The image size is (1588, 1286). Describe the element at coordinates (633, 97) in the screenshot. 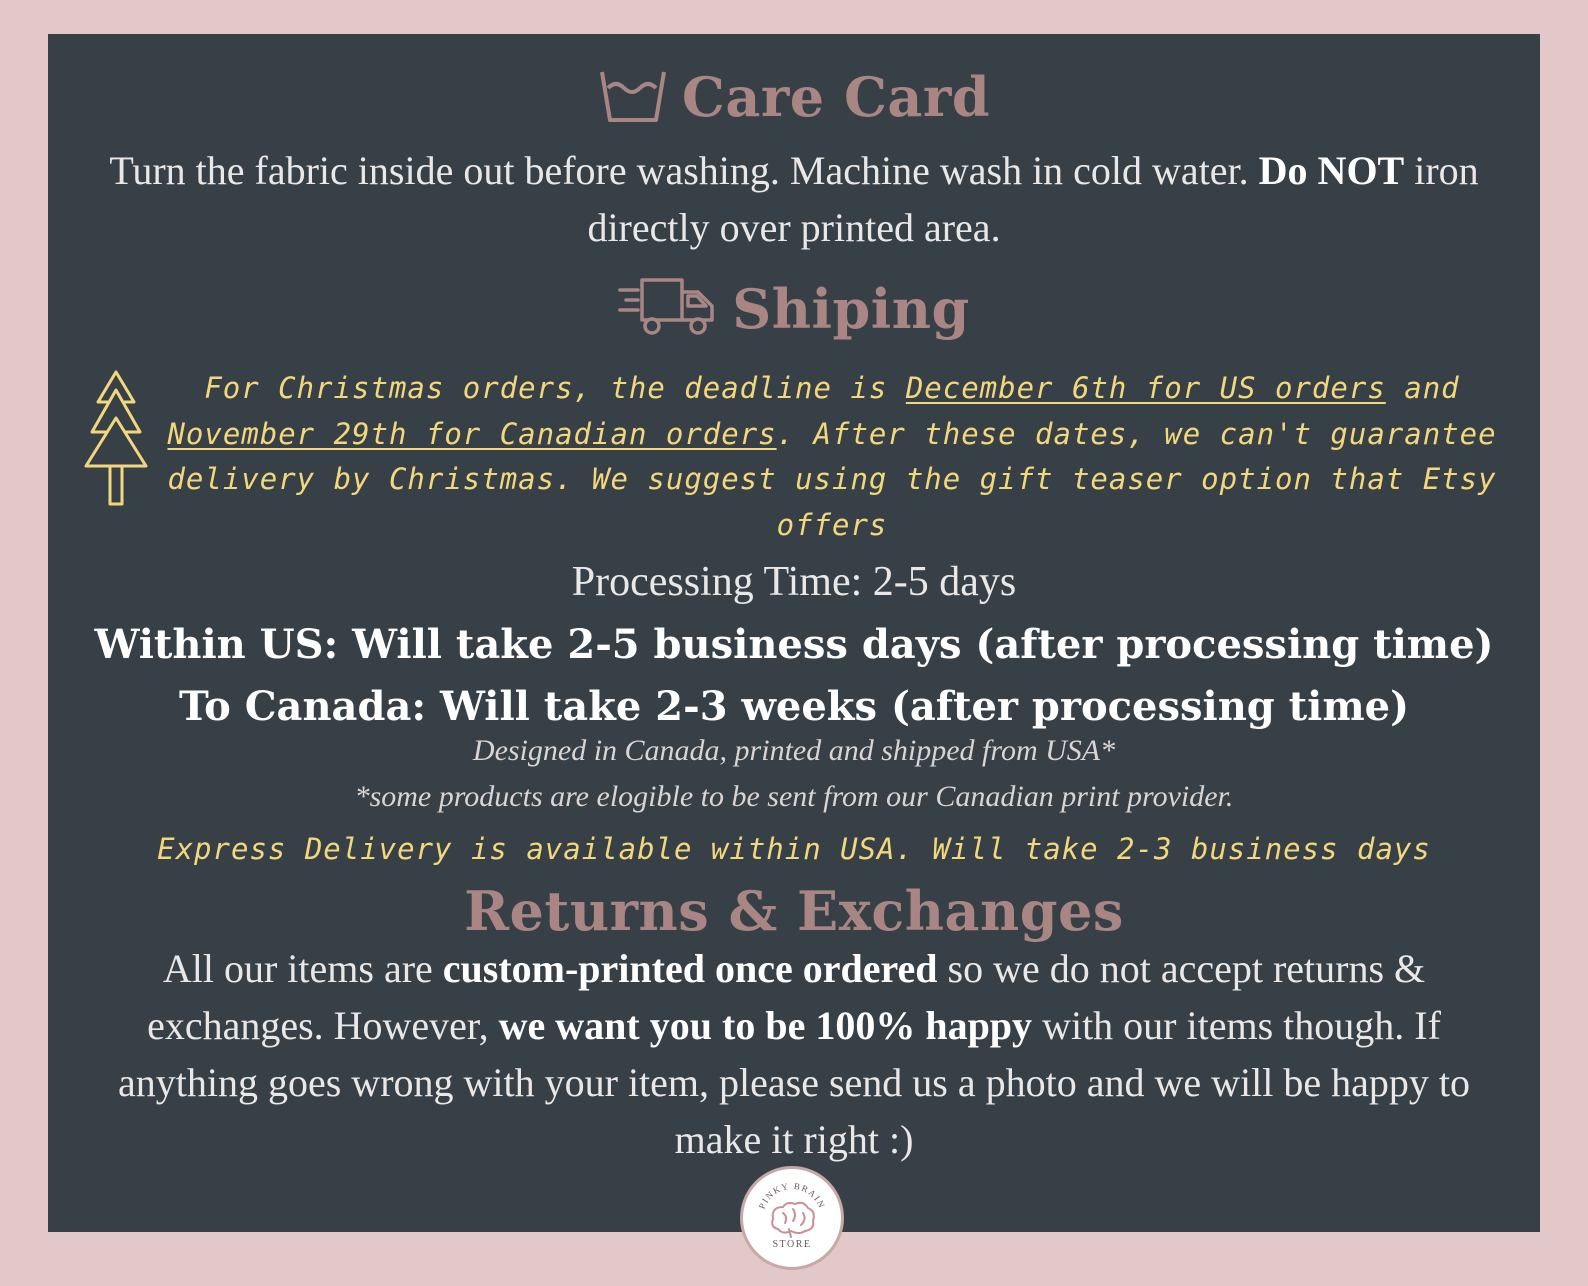

I see `wash-basin-icon` at that location.